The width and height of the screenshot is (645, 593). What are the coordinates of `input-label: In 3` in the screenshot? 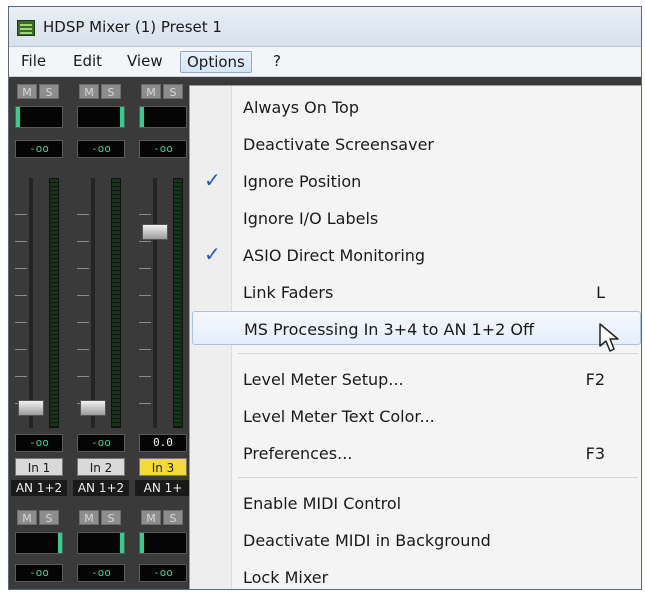 It's located at (163, 467).